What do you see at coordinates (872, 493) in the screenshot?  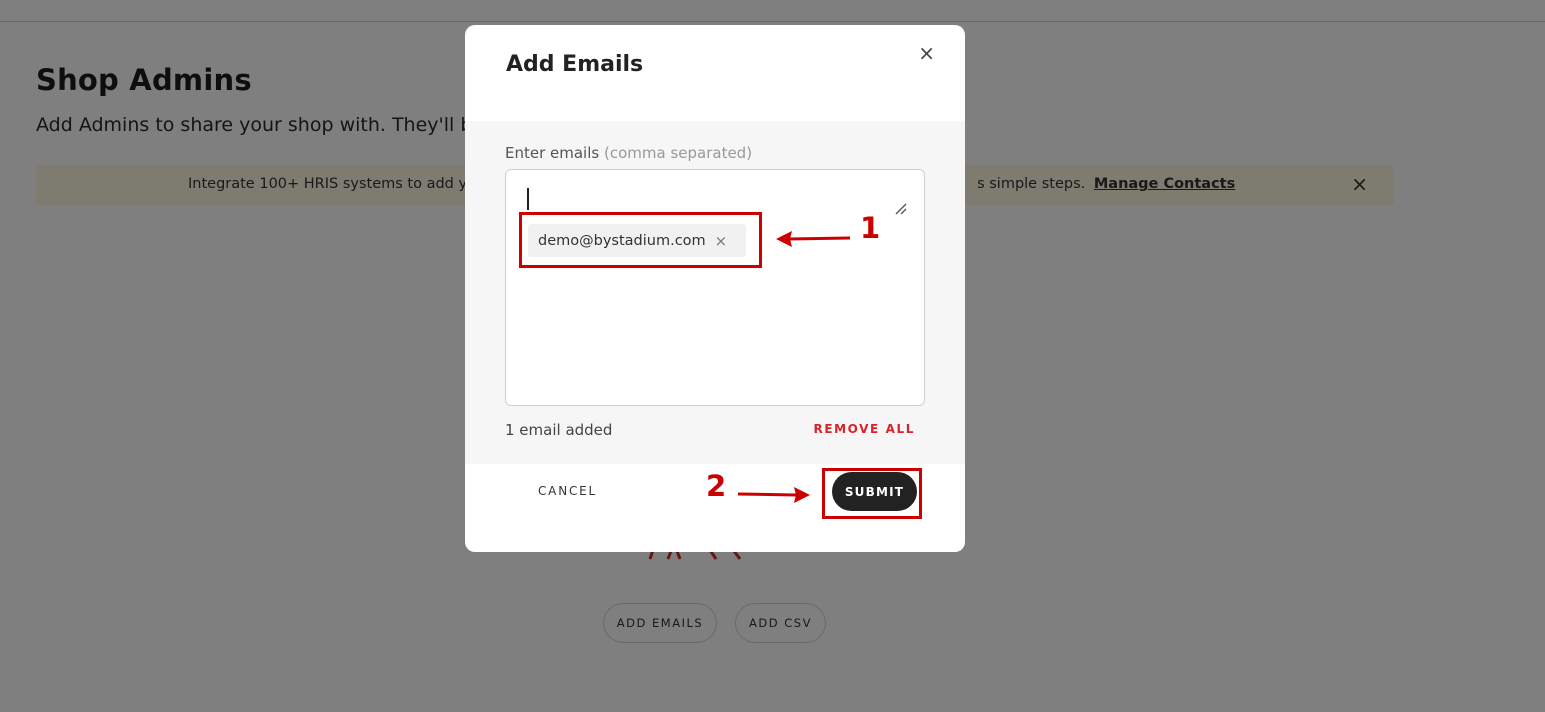 I see `annotation-box-submit` at bounding box center [872, 493].